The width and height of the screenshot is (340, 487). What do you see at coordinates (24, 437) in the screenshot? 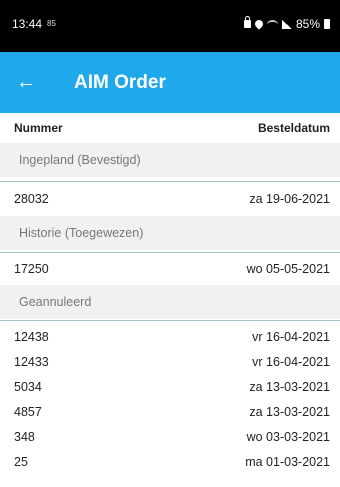
I see `order-number: 348` at bounding box center [24, 437].